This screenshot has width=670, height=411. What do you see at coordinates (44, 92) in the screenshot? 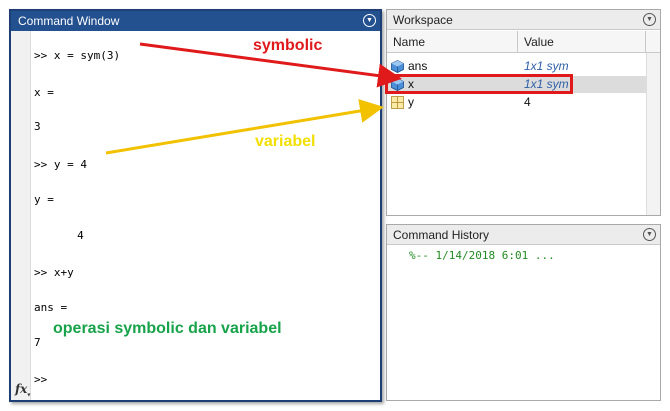
I see `cmd-line: x =` at bounding box center [44, 92].